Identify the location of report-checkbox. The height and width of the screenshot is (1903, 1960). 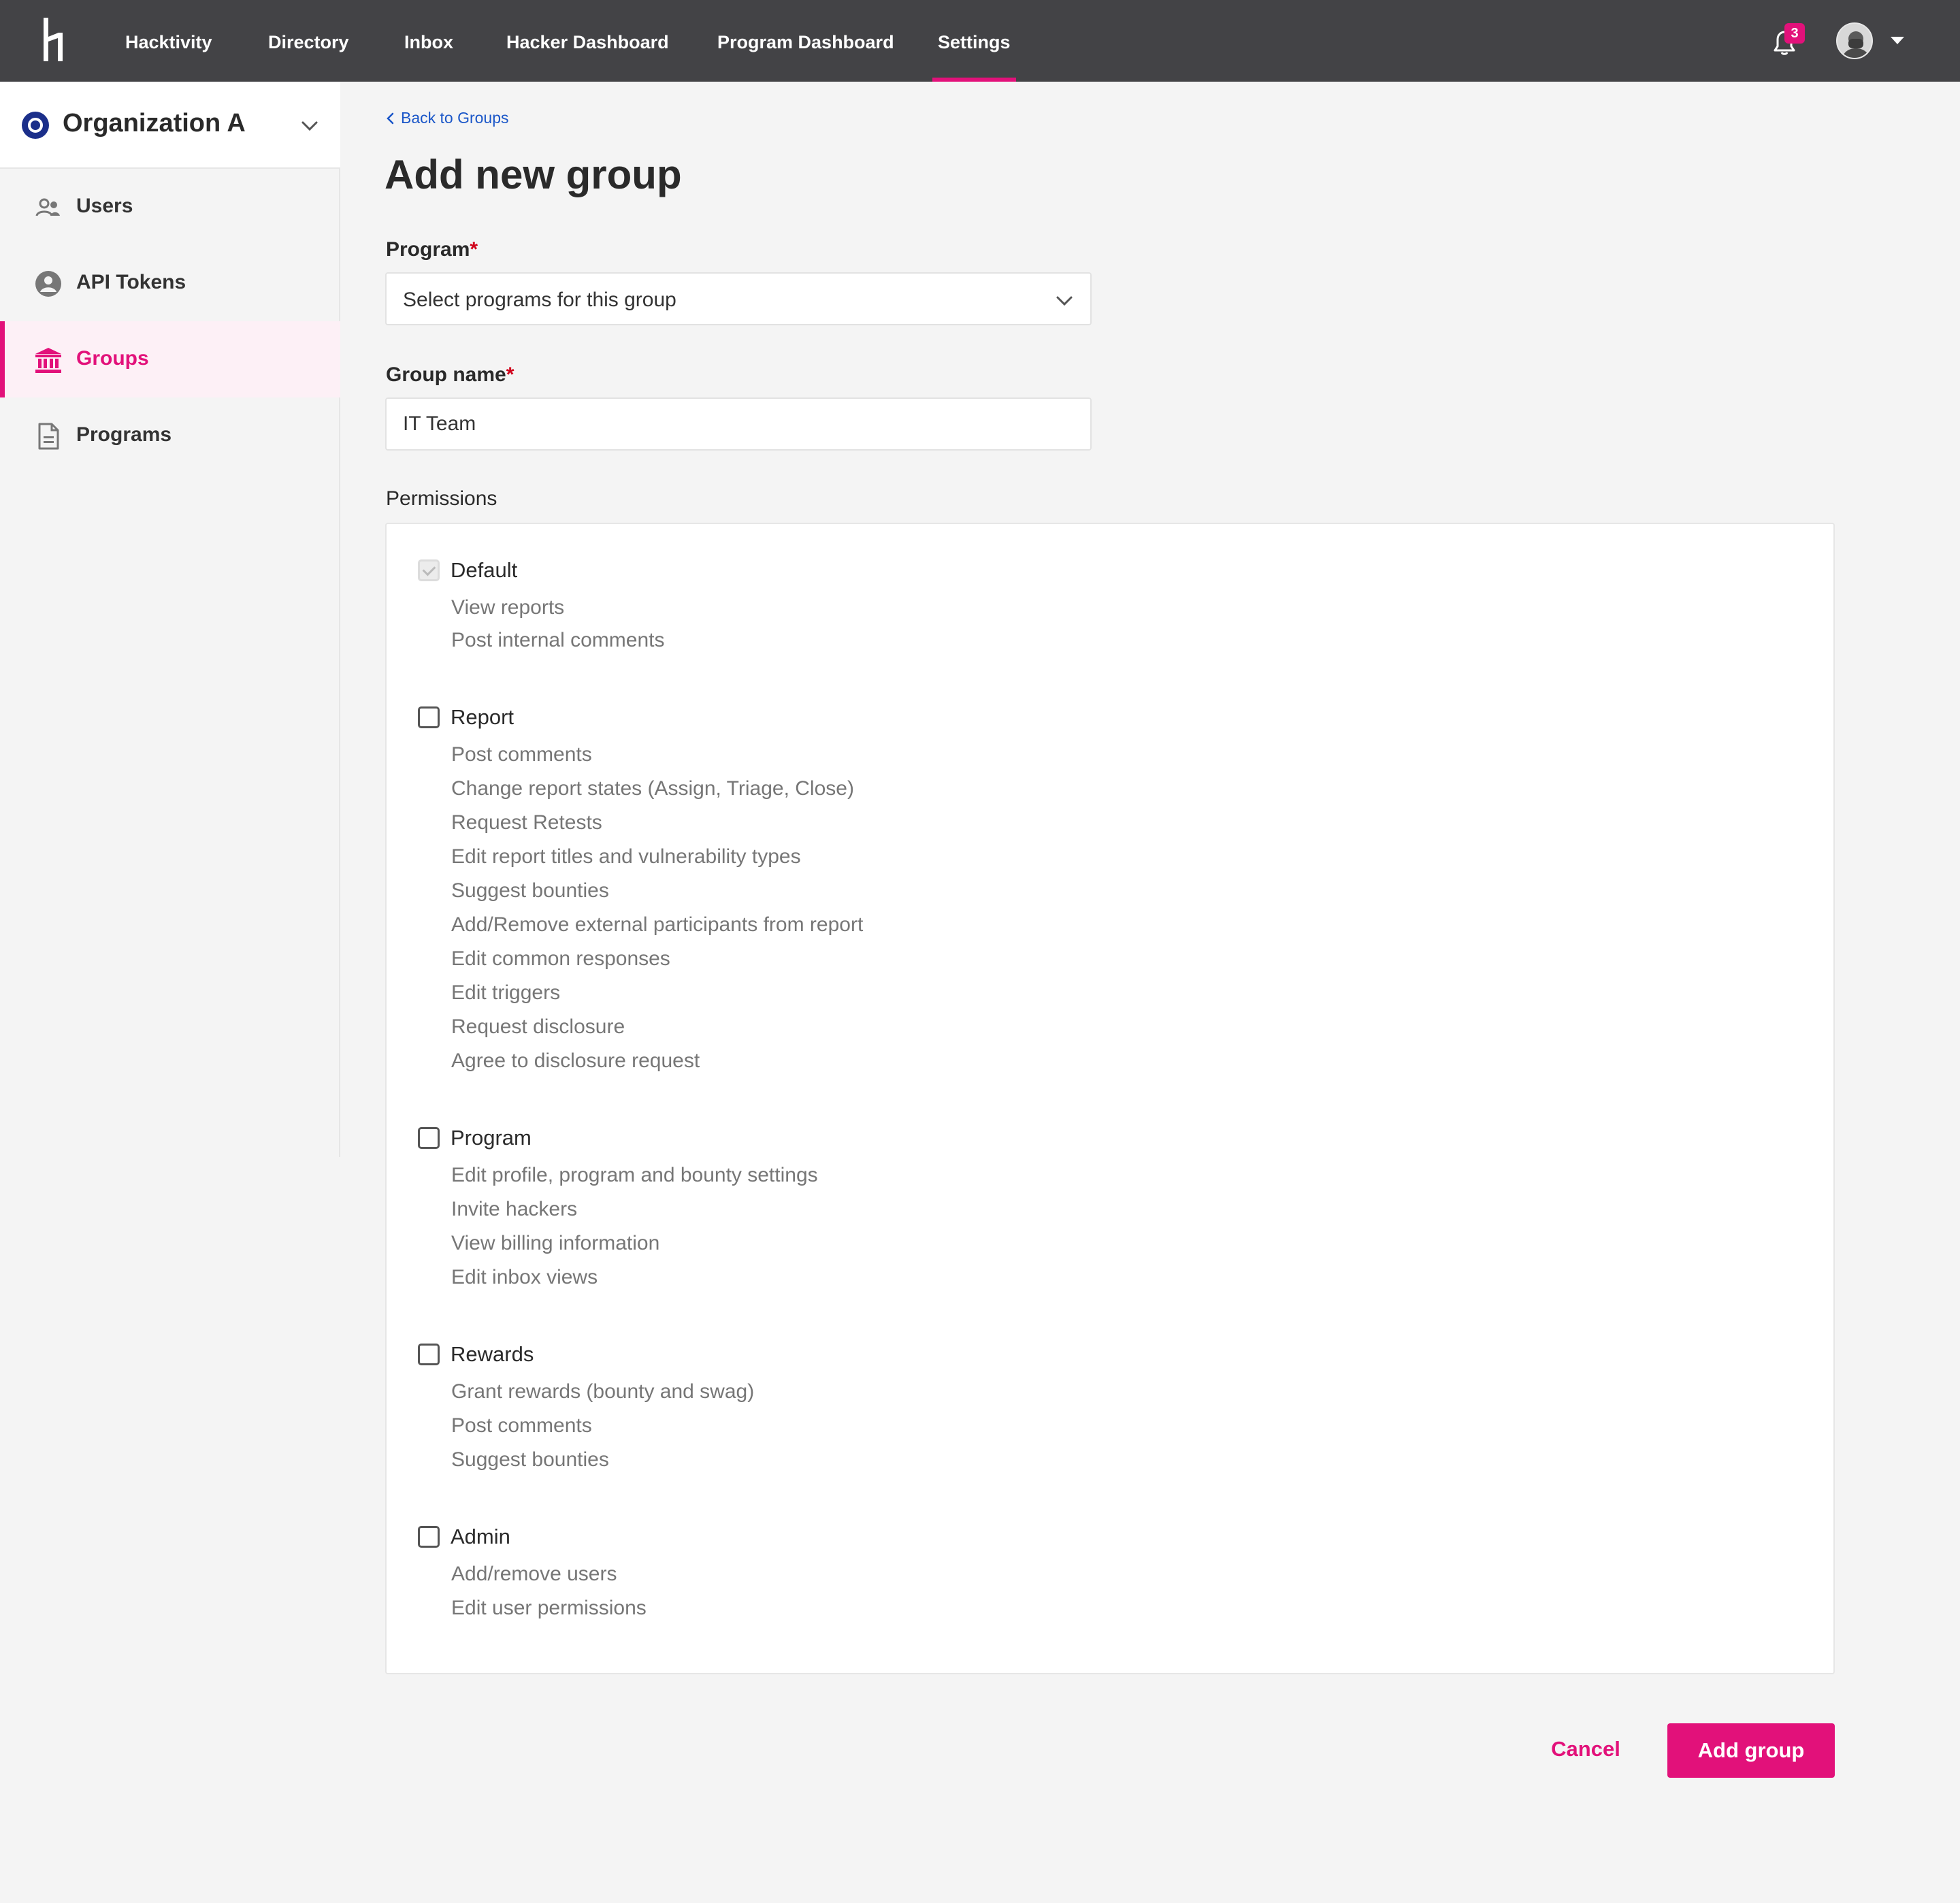
(429, 717).